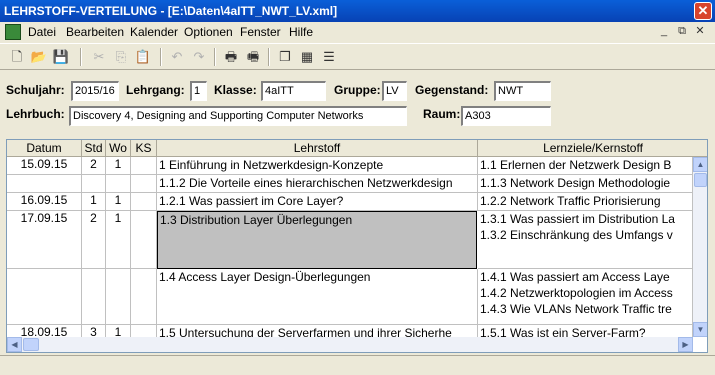  Describe the element at coordinates (35, 90) in the screenshot. I see `schuljahr-label: Schuljahr:` at that location.